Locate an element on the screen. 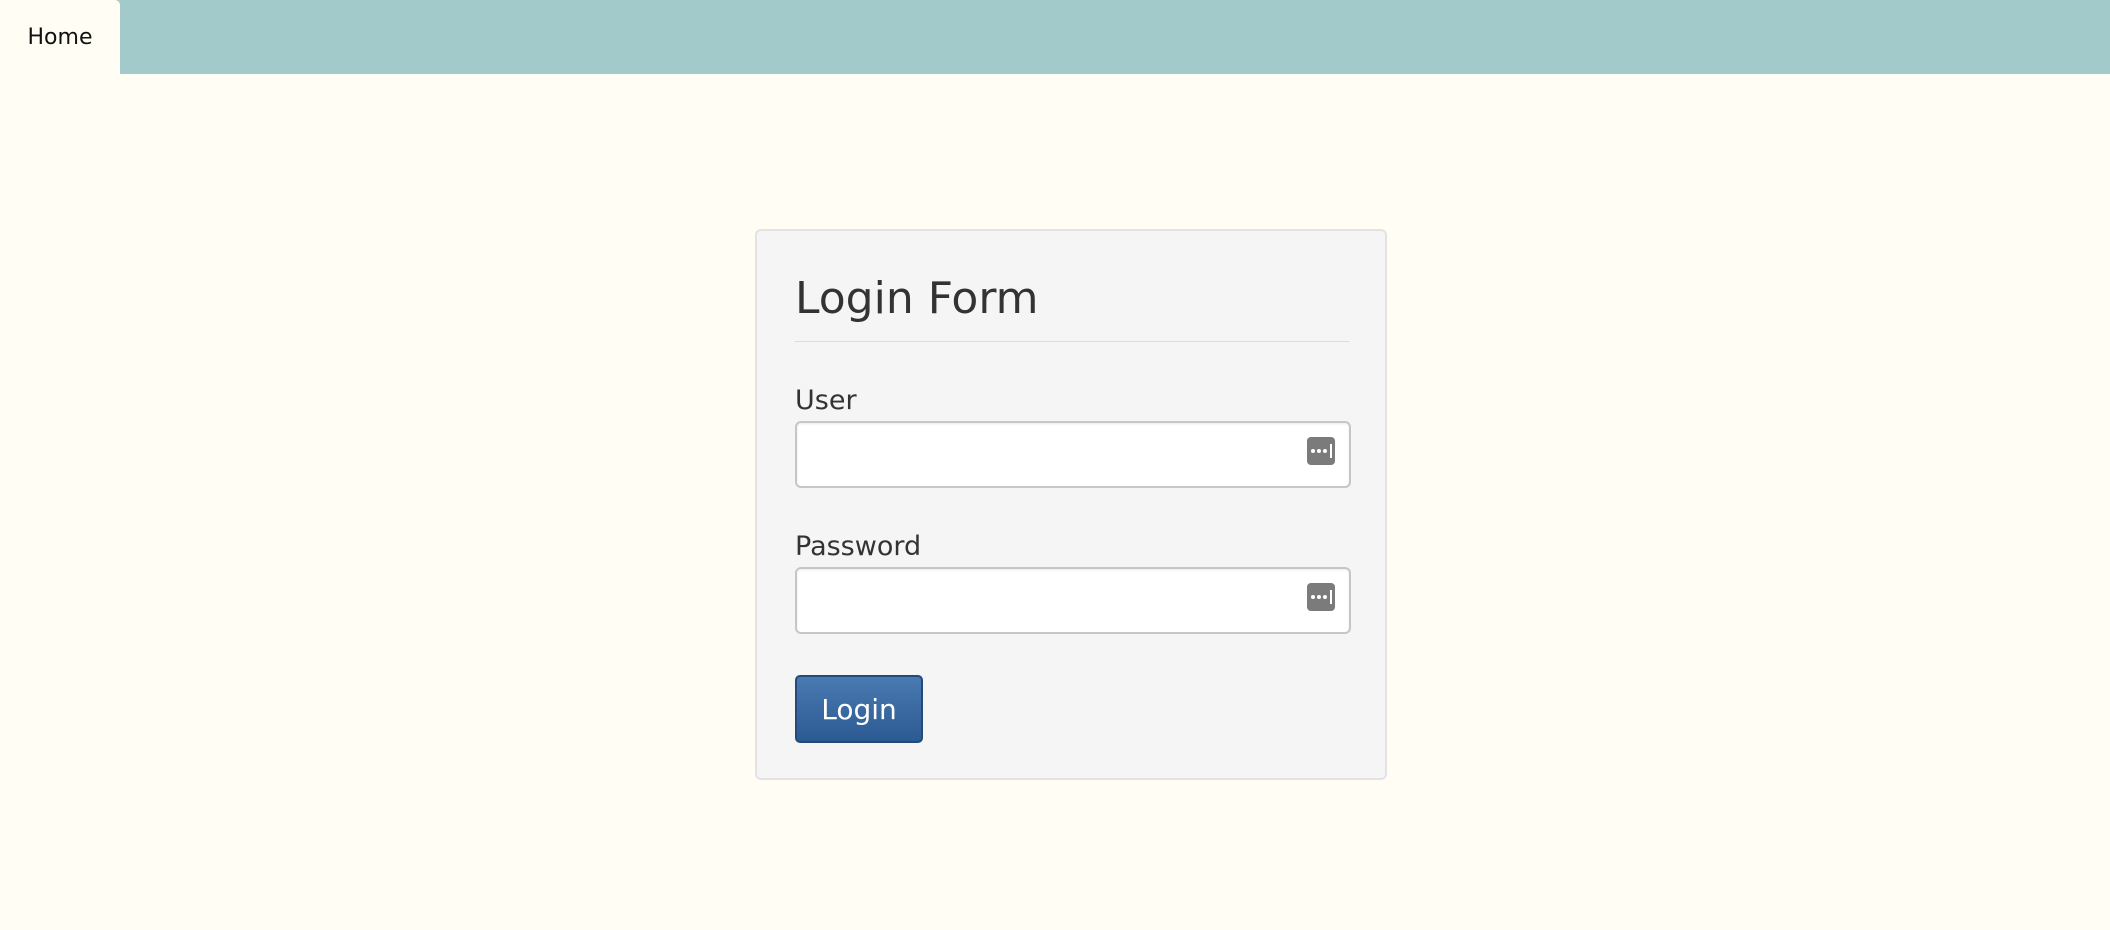 Image resolution: width=2110 pixels, height=930 pixels. user-label: User is located at coordinates (826, 400).